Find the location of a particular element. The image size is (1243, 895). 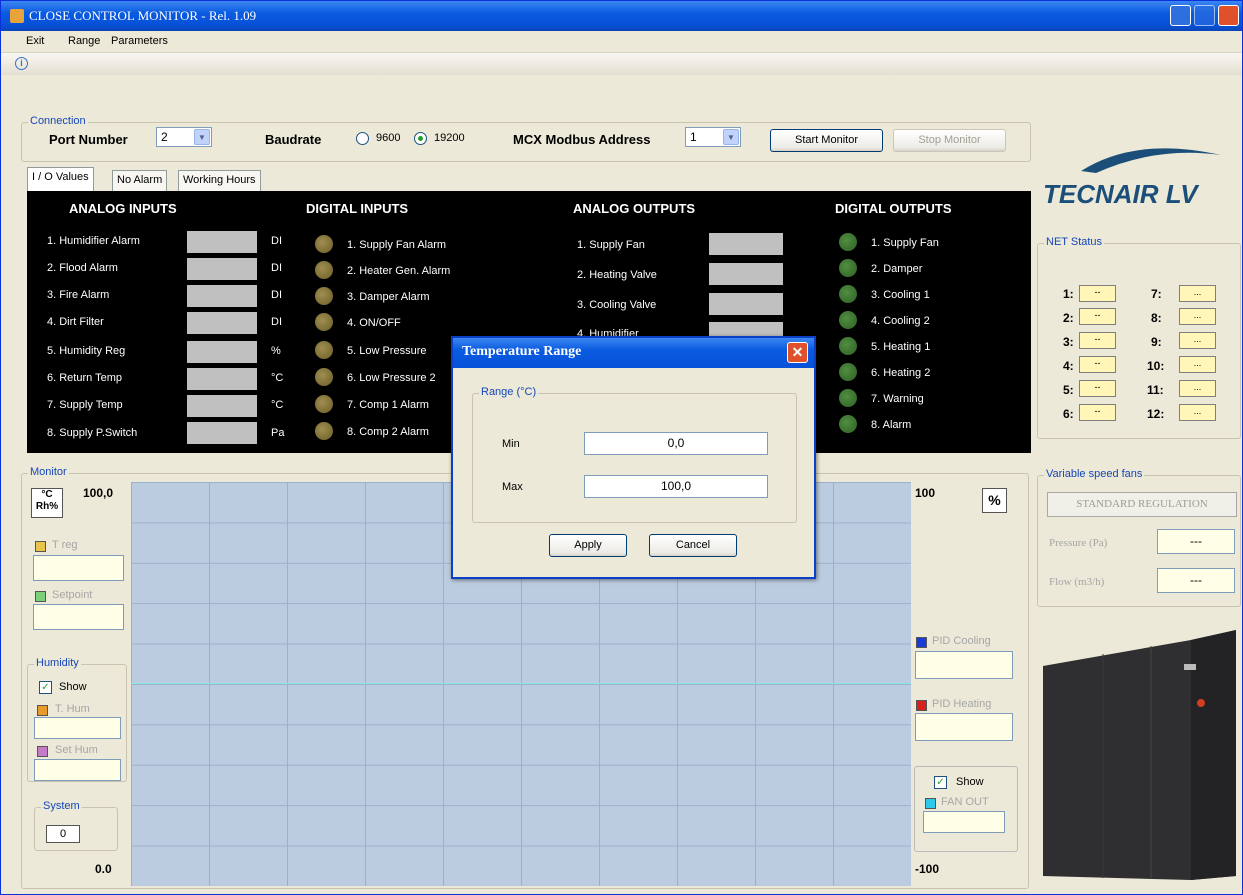

app-icon is located at coordinates (17, 16).